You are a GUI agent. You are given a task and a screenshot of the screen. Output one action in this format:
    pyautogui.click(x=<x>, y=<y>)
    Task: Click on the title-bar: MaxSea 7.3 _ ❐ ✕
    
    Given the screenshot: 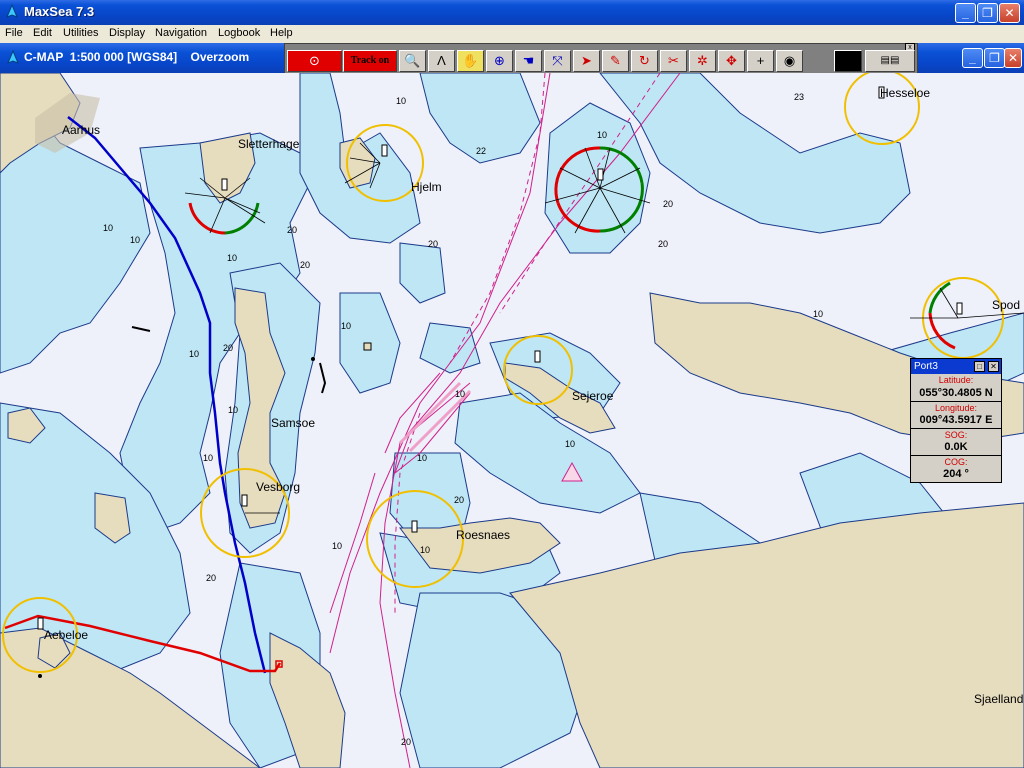 What is the action you would take?
    pyautogui.click(x=512, y=12)
    